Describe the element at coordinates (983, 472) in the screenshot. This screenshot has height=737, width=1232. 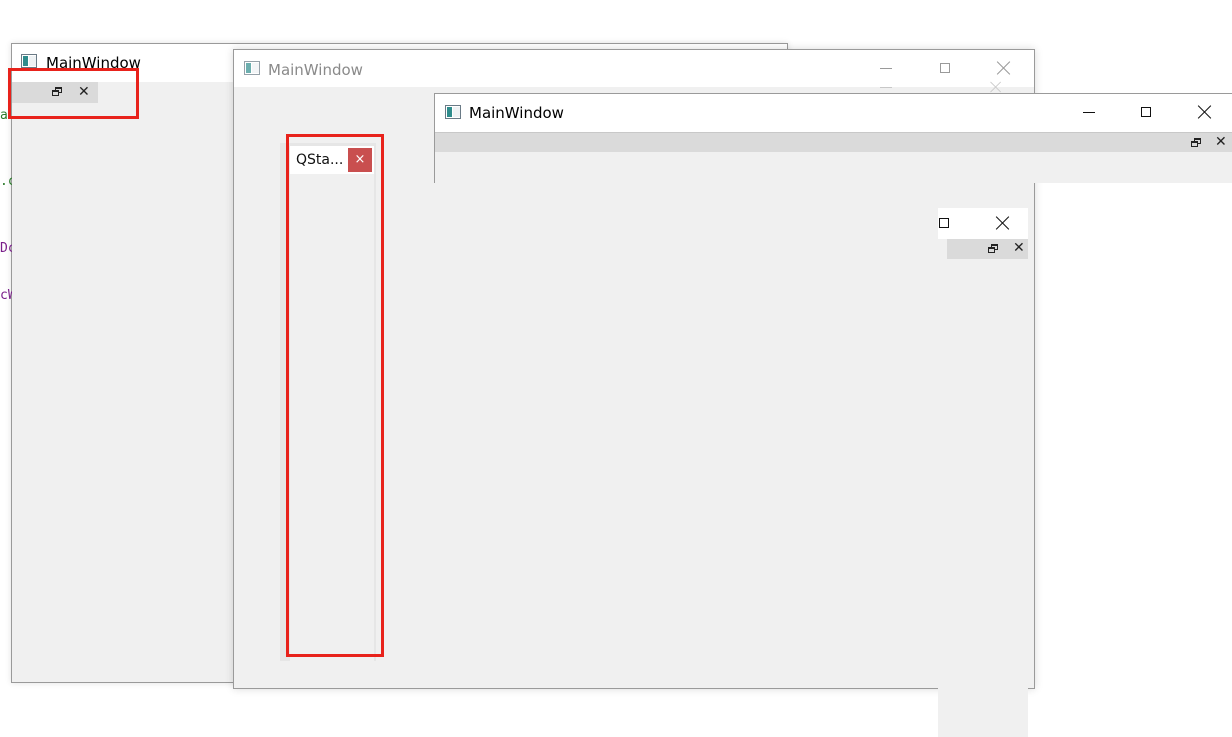
I see `floating-fragment: ✕` at that location.